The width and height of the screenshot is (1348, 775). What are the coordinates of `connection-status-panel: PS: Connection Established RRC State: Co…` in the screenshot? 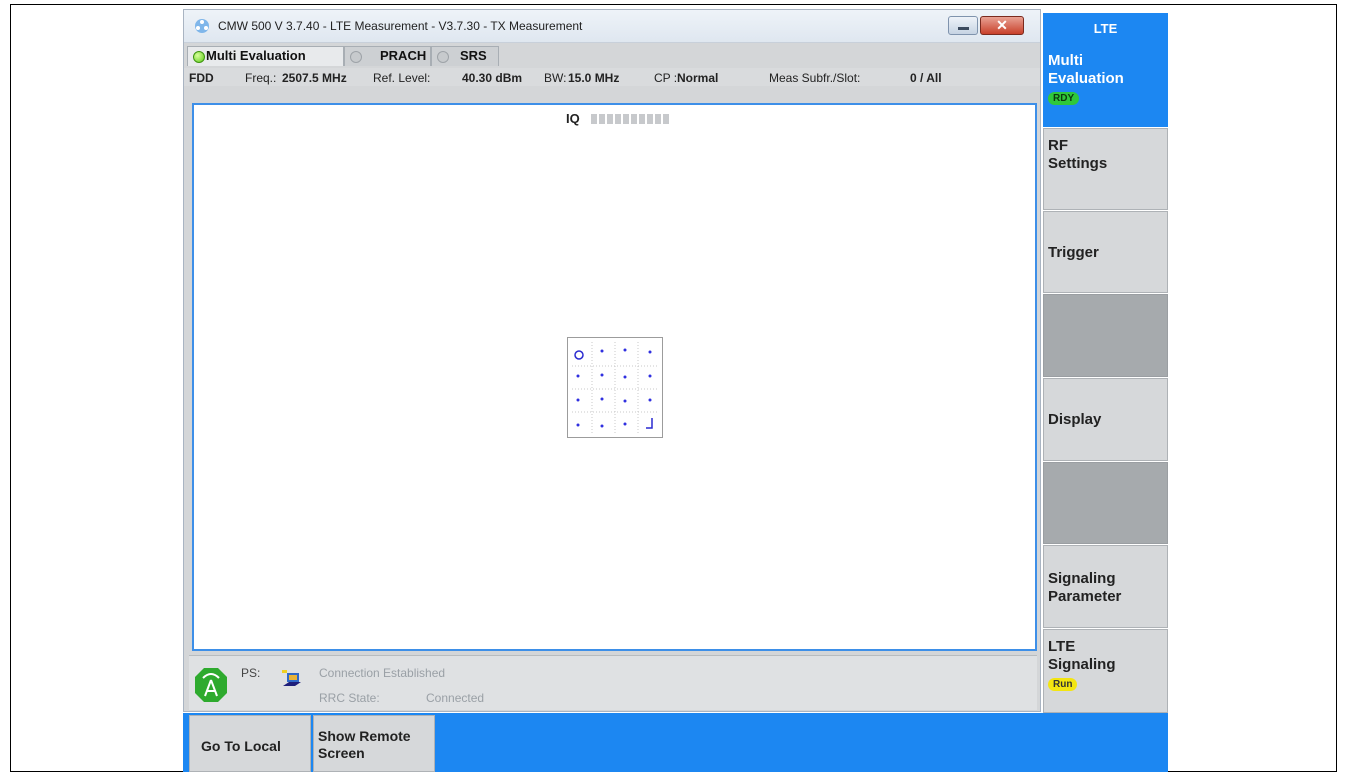 It's located at (613, 682).